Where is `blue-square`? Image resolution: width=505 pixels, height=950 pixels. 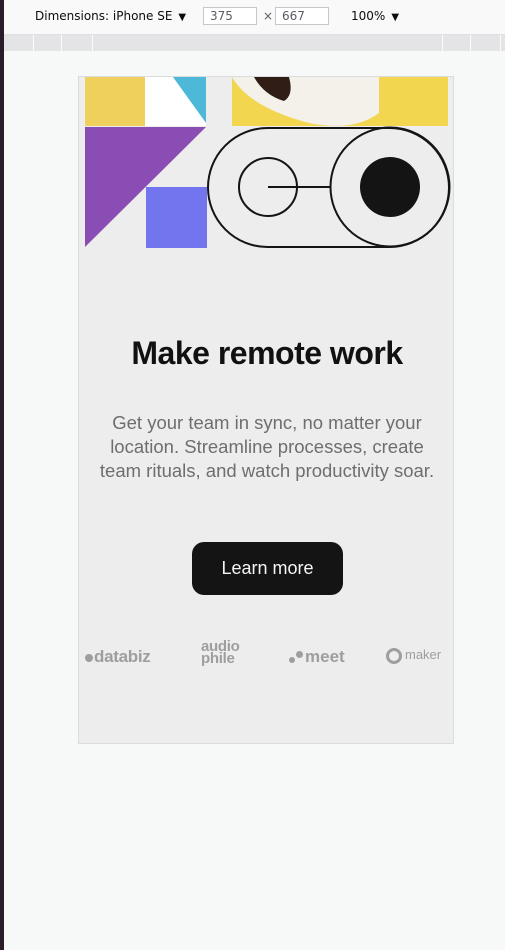 blue-square is located at coordinates (176, 217).